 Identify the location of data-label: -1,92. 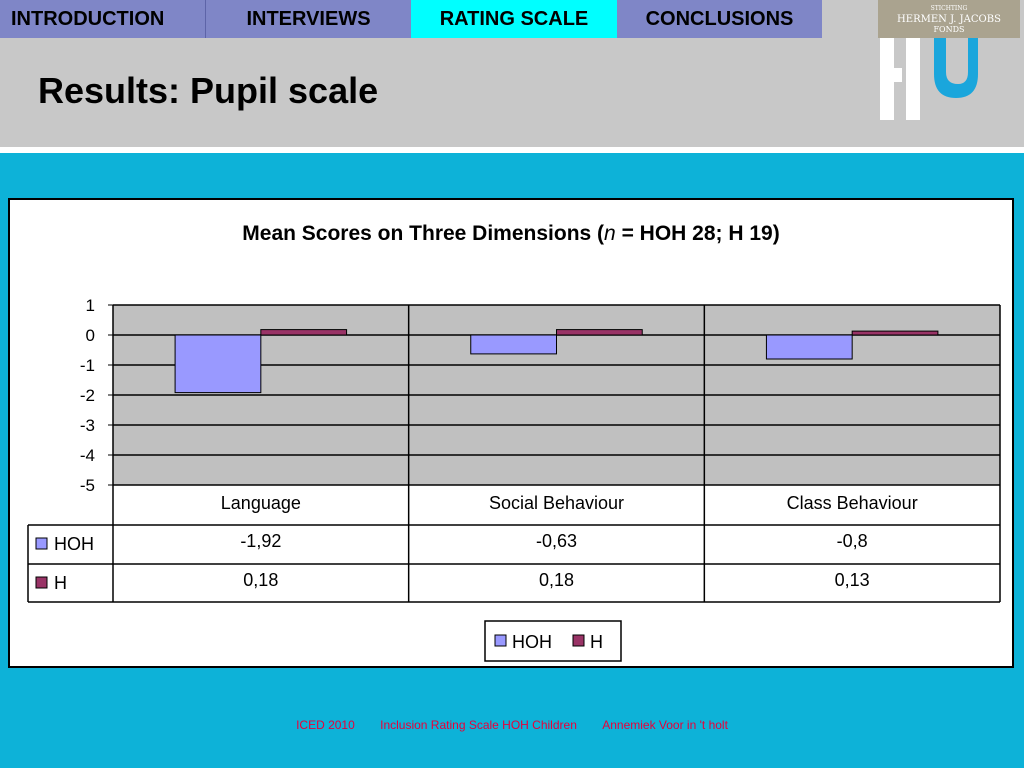
(260, 541).